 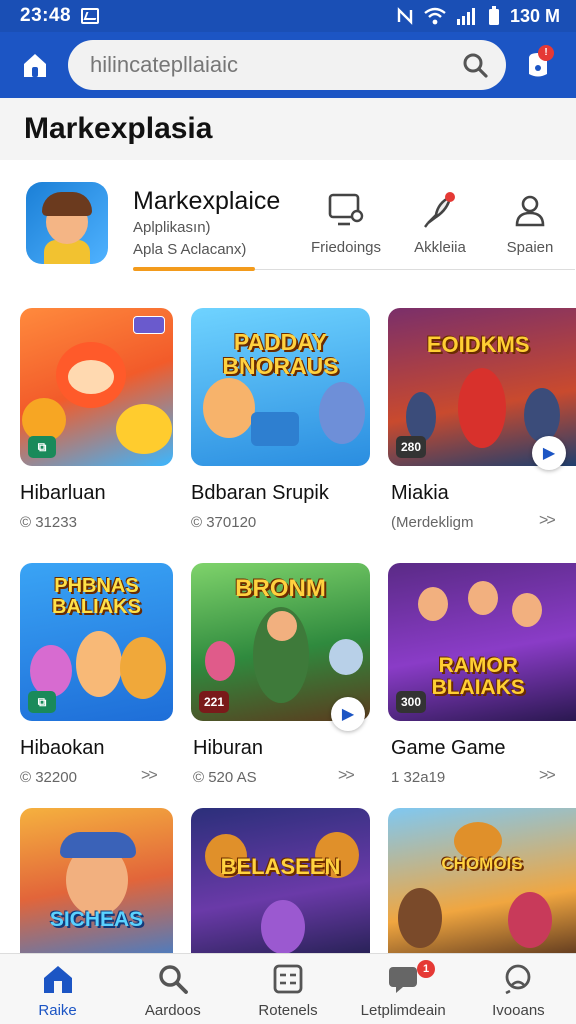 I want to click on game-banner: PHBNAS BALIAKS, so click(x=96, y=596).